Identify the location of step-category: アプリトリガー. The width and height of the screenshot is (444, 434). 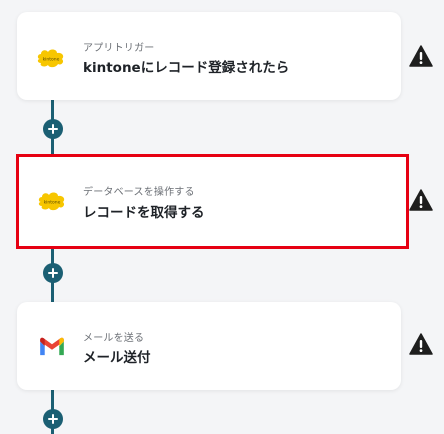
(119, 48).